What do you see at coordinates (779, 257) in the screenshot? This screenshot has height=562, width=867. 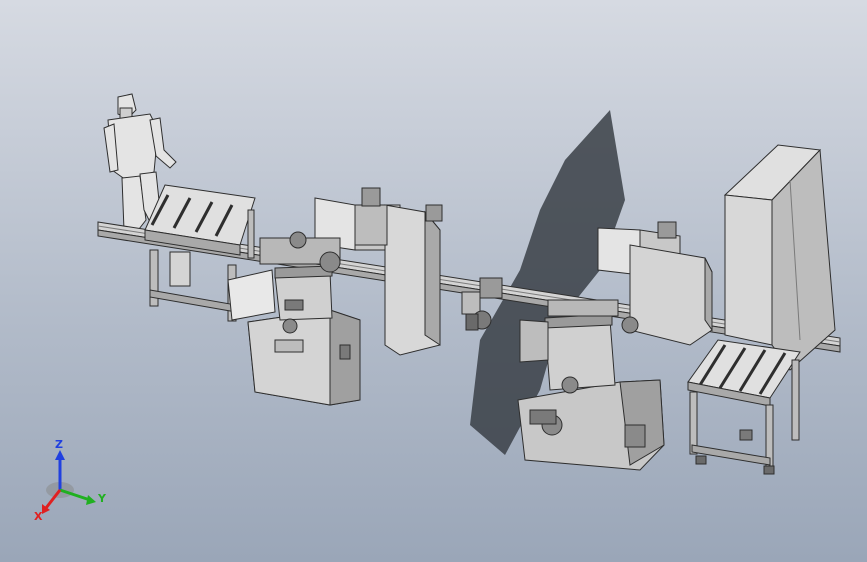 I see `electrical-cabinet` at bounding box center [779, 257].